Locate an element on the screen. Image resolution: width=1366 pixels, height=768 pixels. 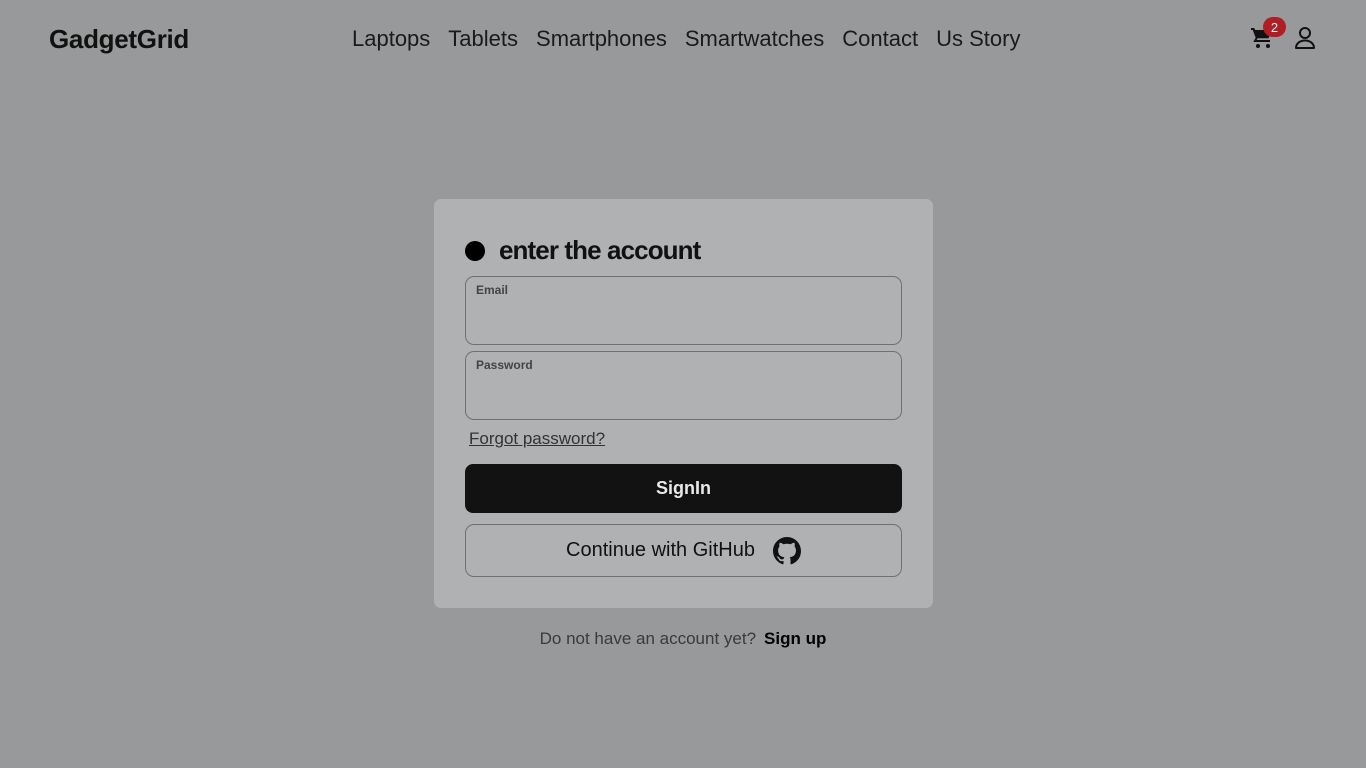
nav-tablets: Tablets is located at coordinates (483, 39).